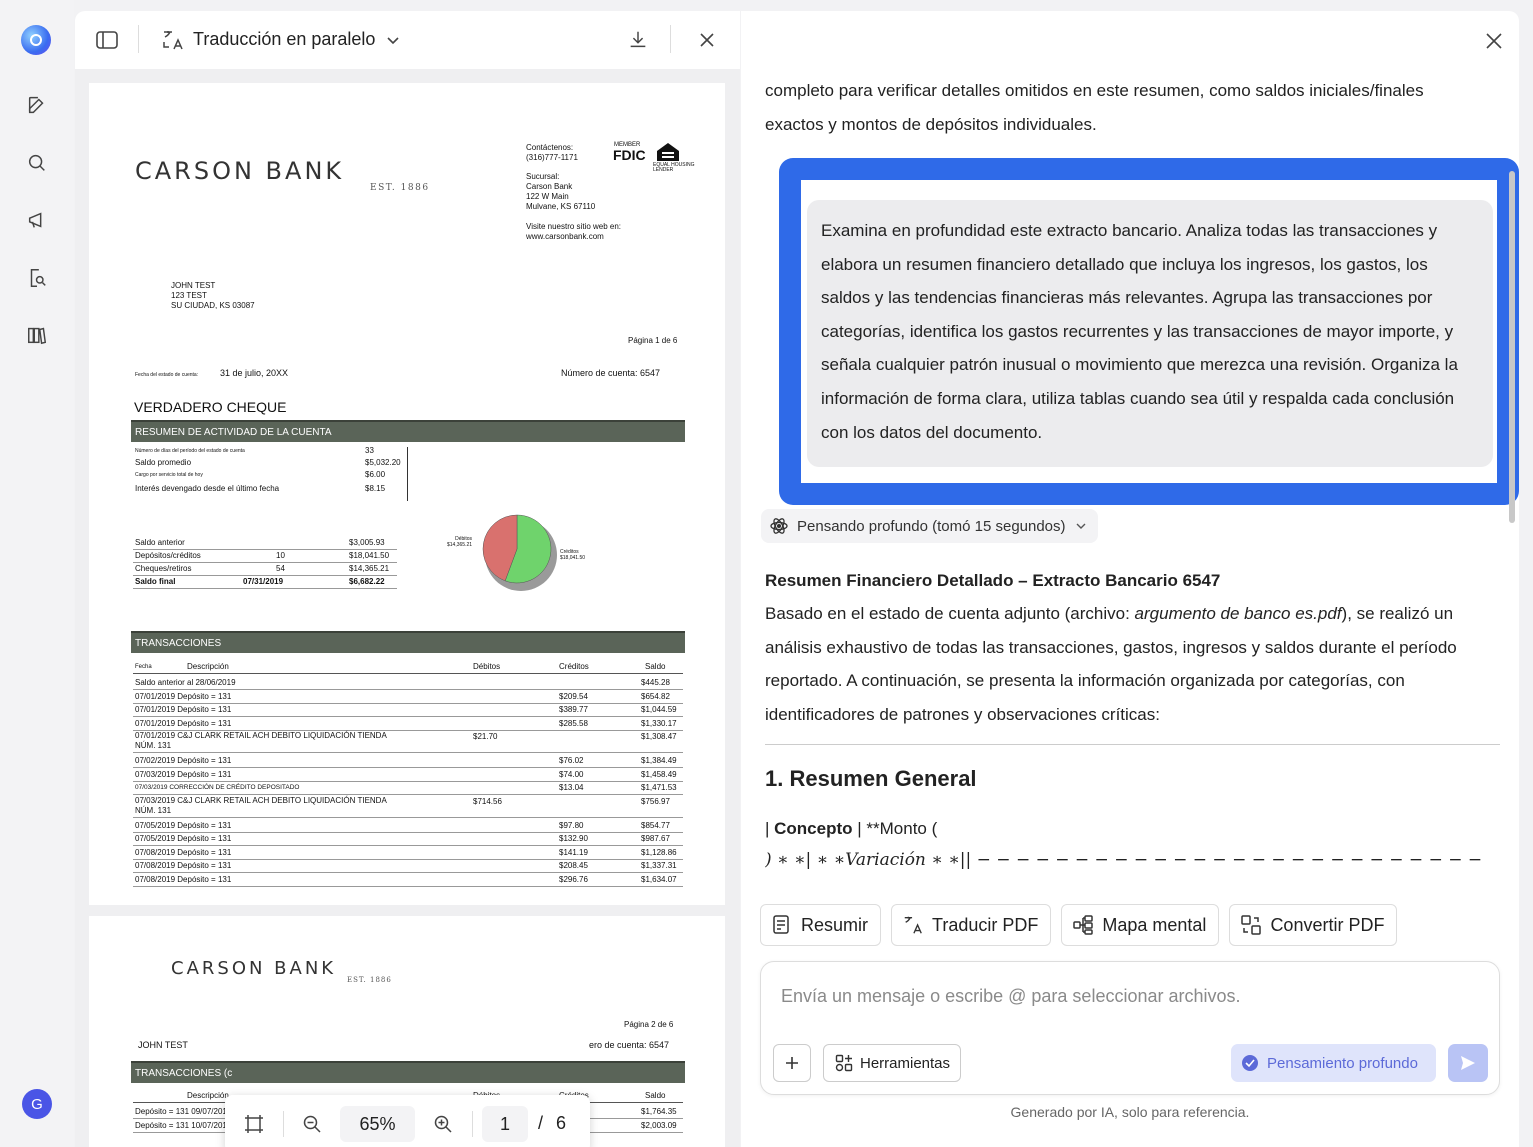 This screenshot has width=1533, height=1147. I want to click on fdic-logo: FDIC, so click(629, 155).